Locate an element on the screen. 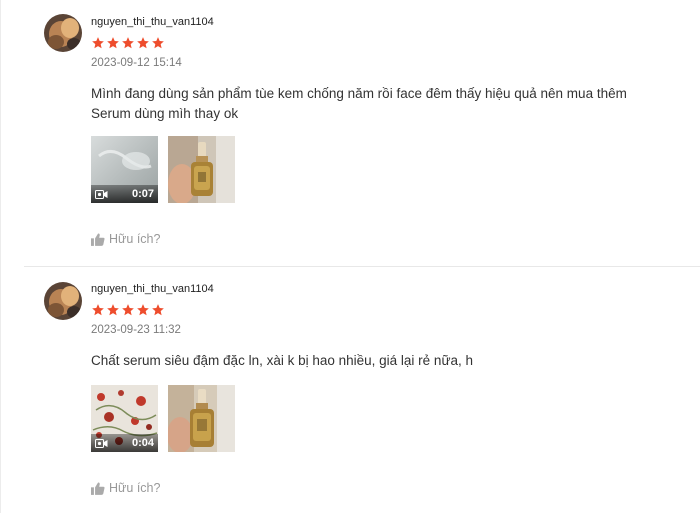 This screenshot has height=513, width=700. video-duration: 0:04 is located at coordinates (142, 443).